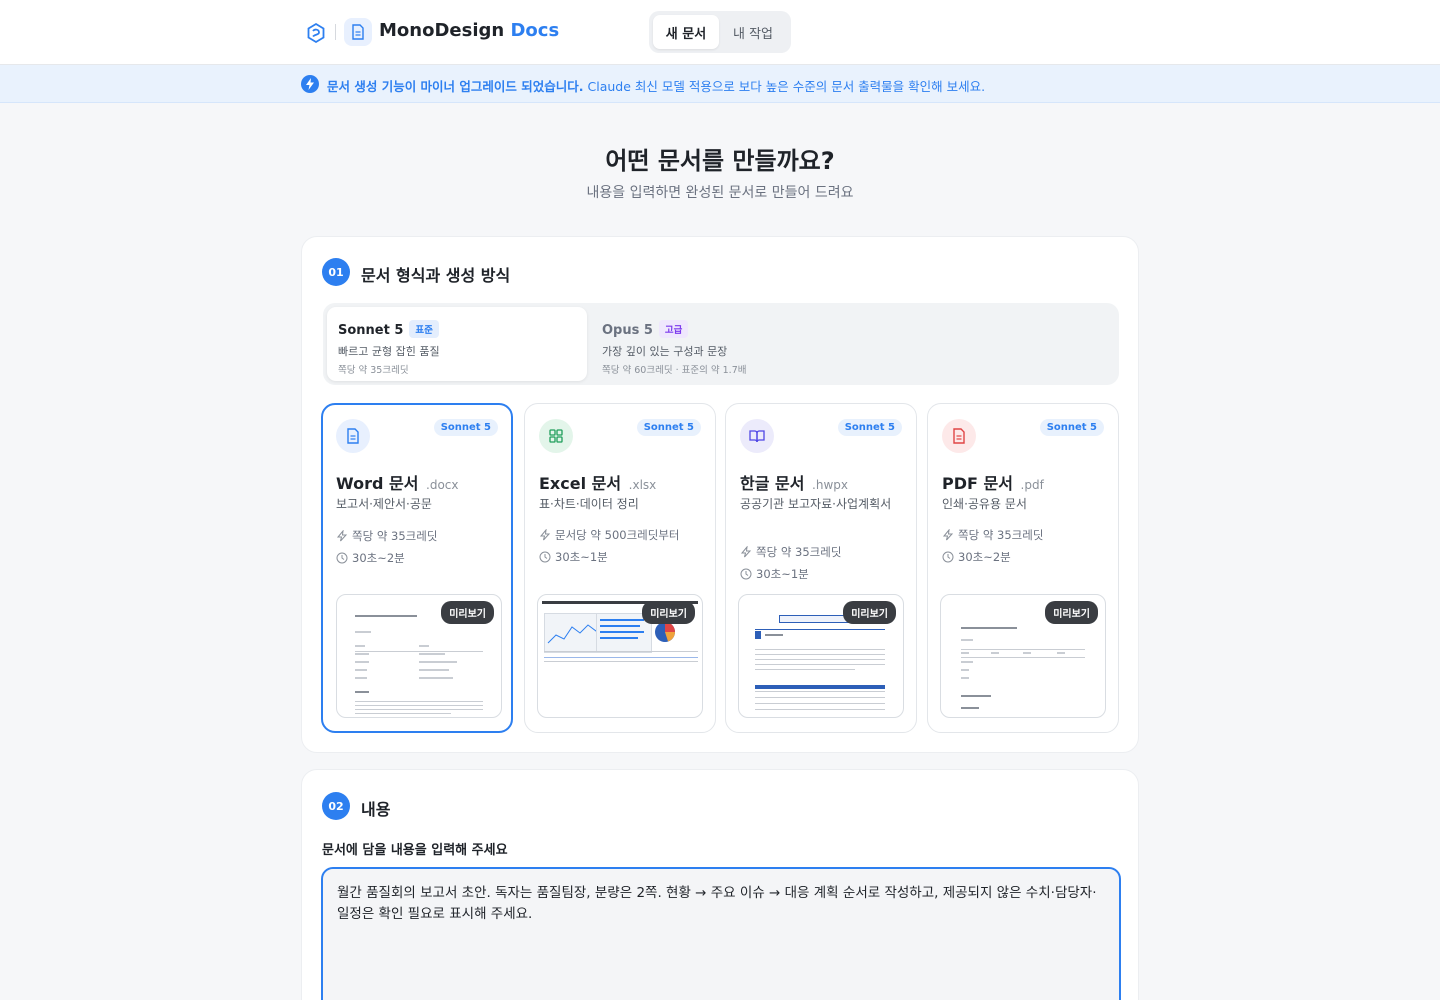  I want to click on brand-logo-icon, so click(316, 33).